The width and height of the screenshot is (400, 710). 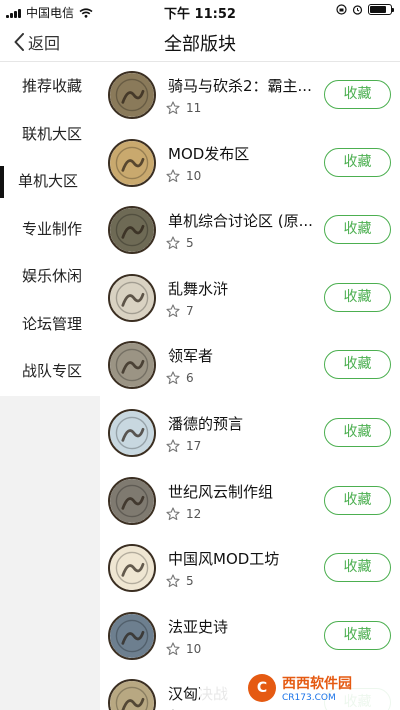 What do you see at coordinates (250, 503) in the screenshot?
I see `board-row: 世纪风云制作组 12 收藏` at bounding box center [250, 503].